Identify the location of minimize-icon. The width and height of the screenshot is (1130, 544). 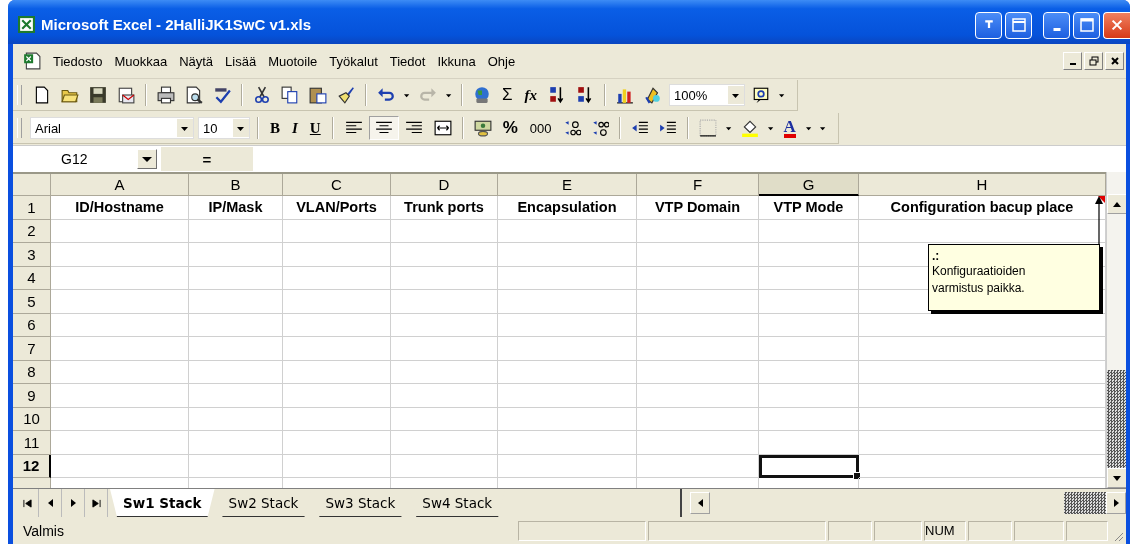
(1072, 64).